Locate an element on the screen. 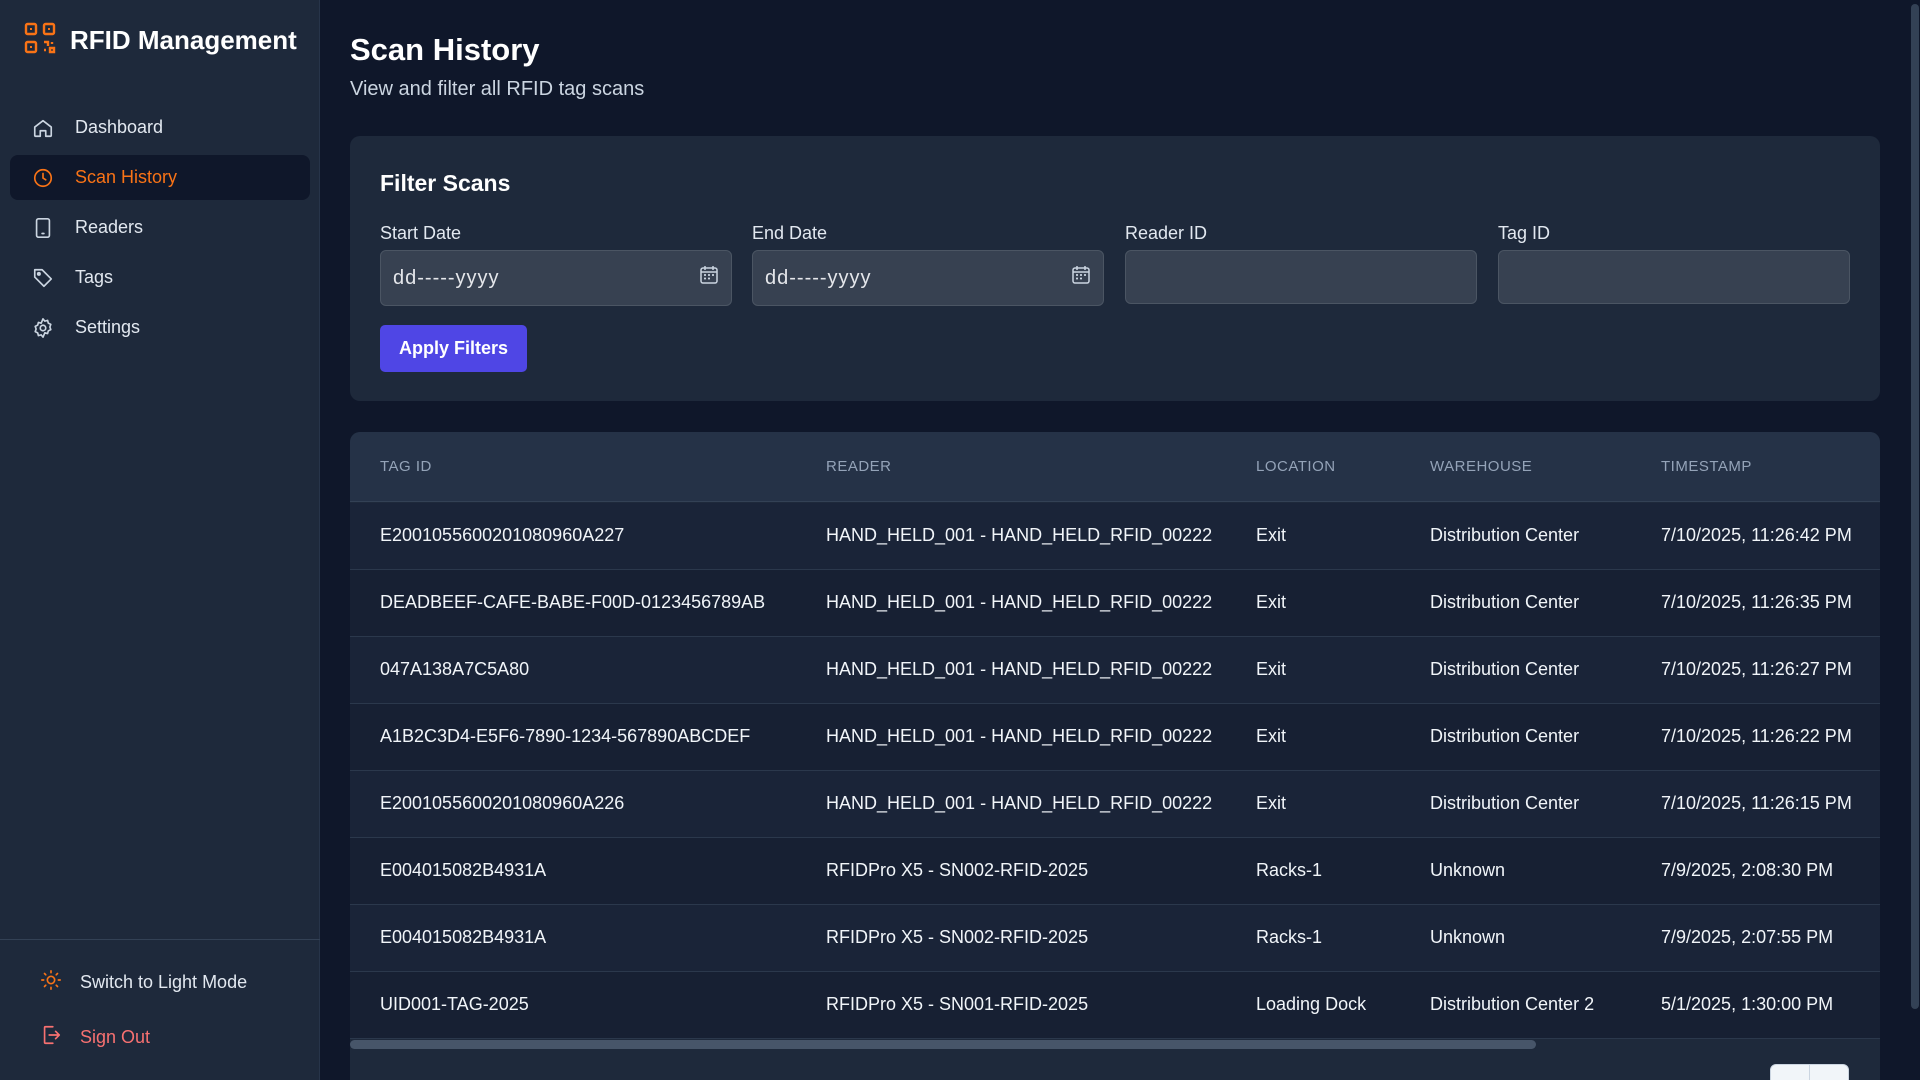 The image size is (1920, 1080). sidebar-item-dashboard: Dashboard is located at coordinates (160, 127).